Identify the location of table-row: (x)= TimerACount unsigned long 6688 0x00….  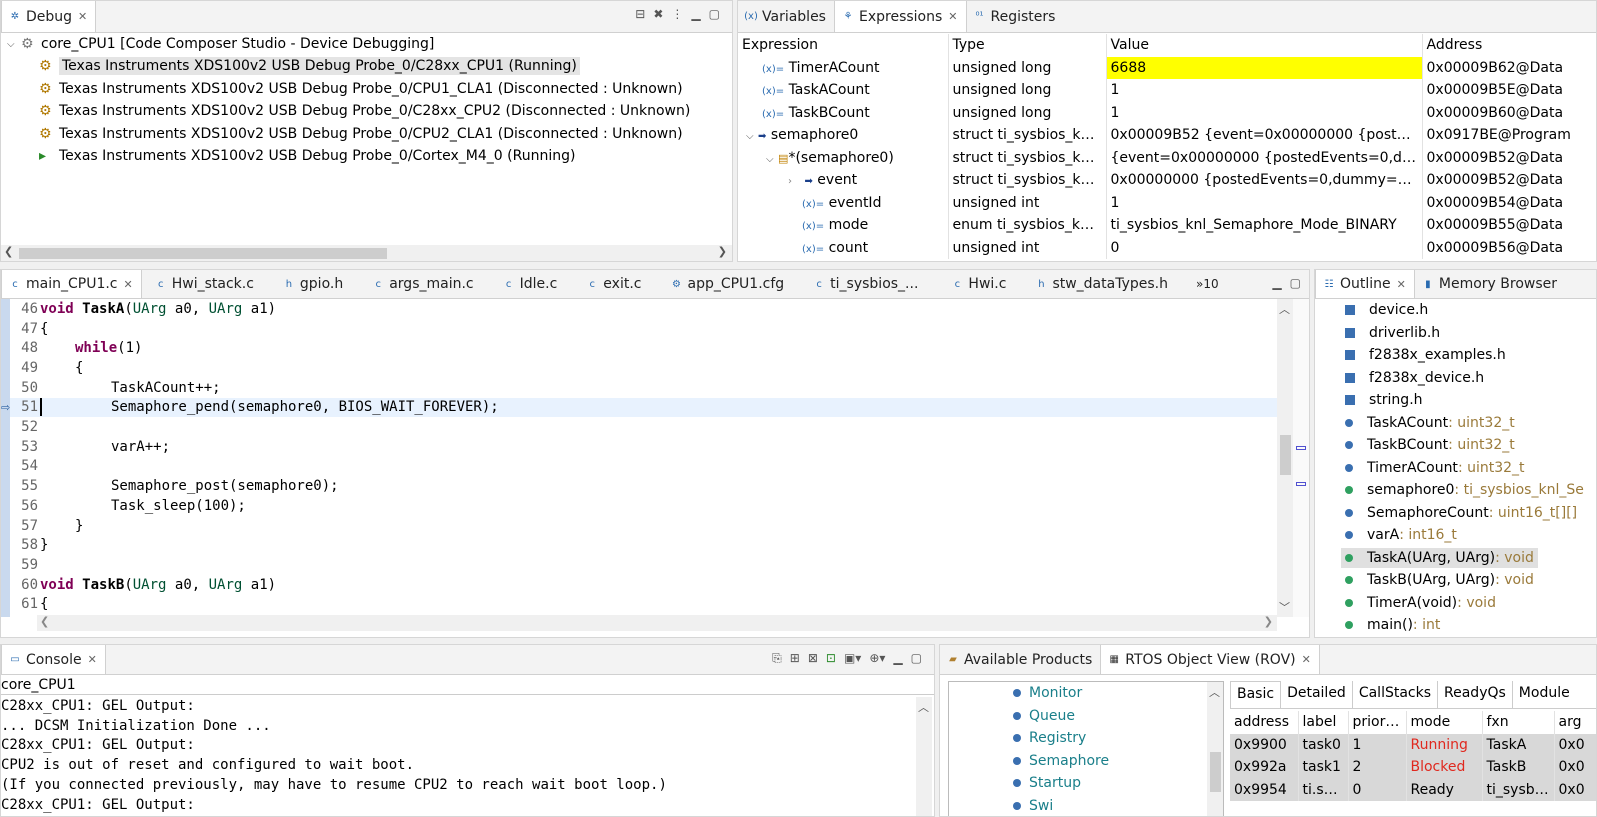
(1167, 67).